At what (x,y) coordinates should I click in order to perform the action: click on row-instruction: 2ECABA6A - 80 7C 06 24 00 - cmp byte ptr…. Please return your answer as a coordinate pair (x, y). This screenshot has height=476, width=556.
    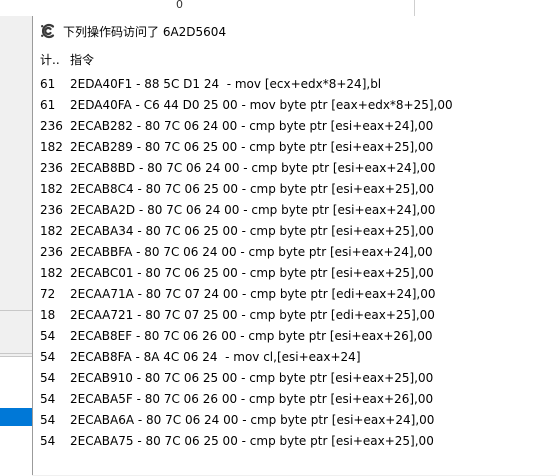
    Looking at the image, I should click on (252, 419).